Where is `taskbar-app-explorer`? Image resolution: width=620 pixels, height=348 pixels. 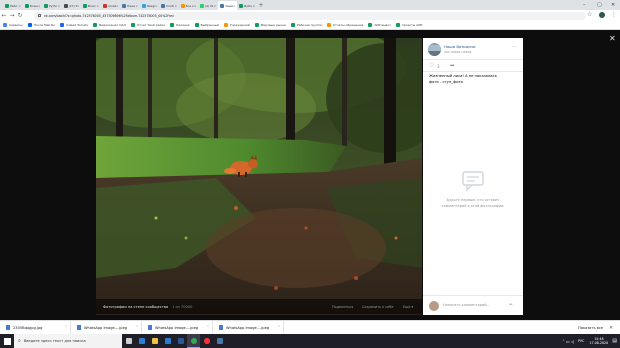 taskbar-app-explorer is located at coordinates (154, 341).